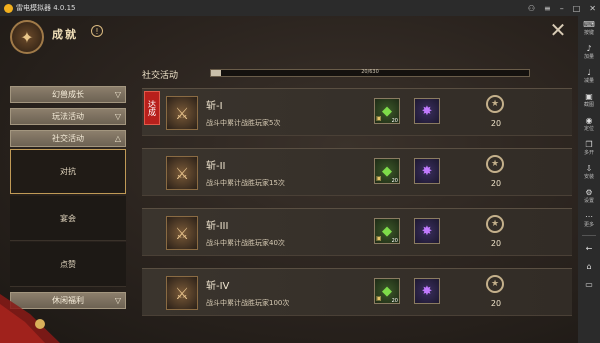 The image size is (600, 343). Describe the element at coordinates (589, 192) in the screenshot. I see `settings-icon: ⚙` at that location.